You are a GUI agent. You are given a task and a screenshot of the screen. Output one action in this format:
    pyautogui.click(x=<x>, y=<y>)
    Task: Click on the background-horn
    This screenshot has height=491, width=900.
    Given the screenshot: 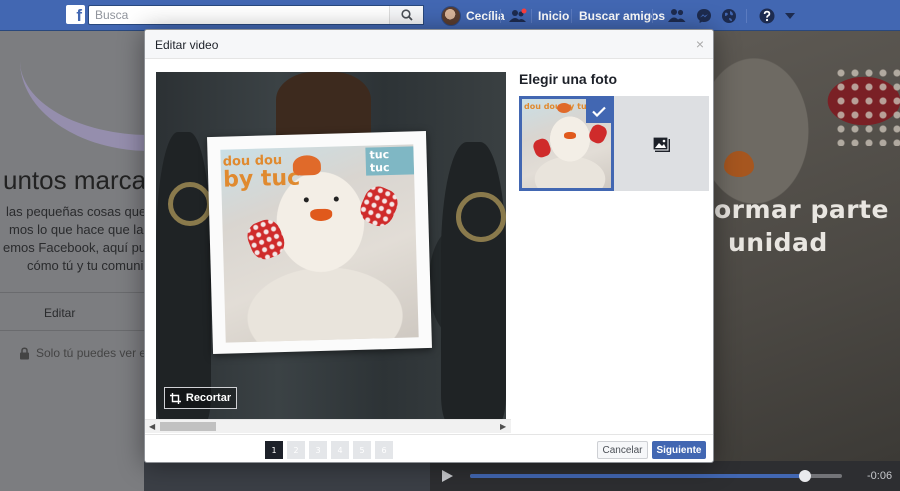 What is the action you would take?
    pyautogui.click(x=481, y=217)
    